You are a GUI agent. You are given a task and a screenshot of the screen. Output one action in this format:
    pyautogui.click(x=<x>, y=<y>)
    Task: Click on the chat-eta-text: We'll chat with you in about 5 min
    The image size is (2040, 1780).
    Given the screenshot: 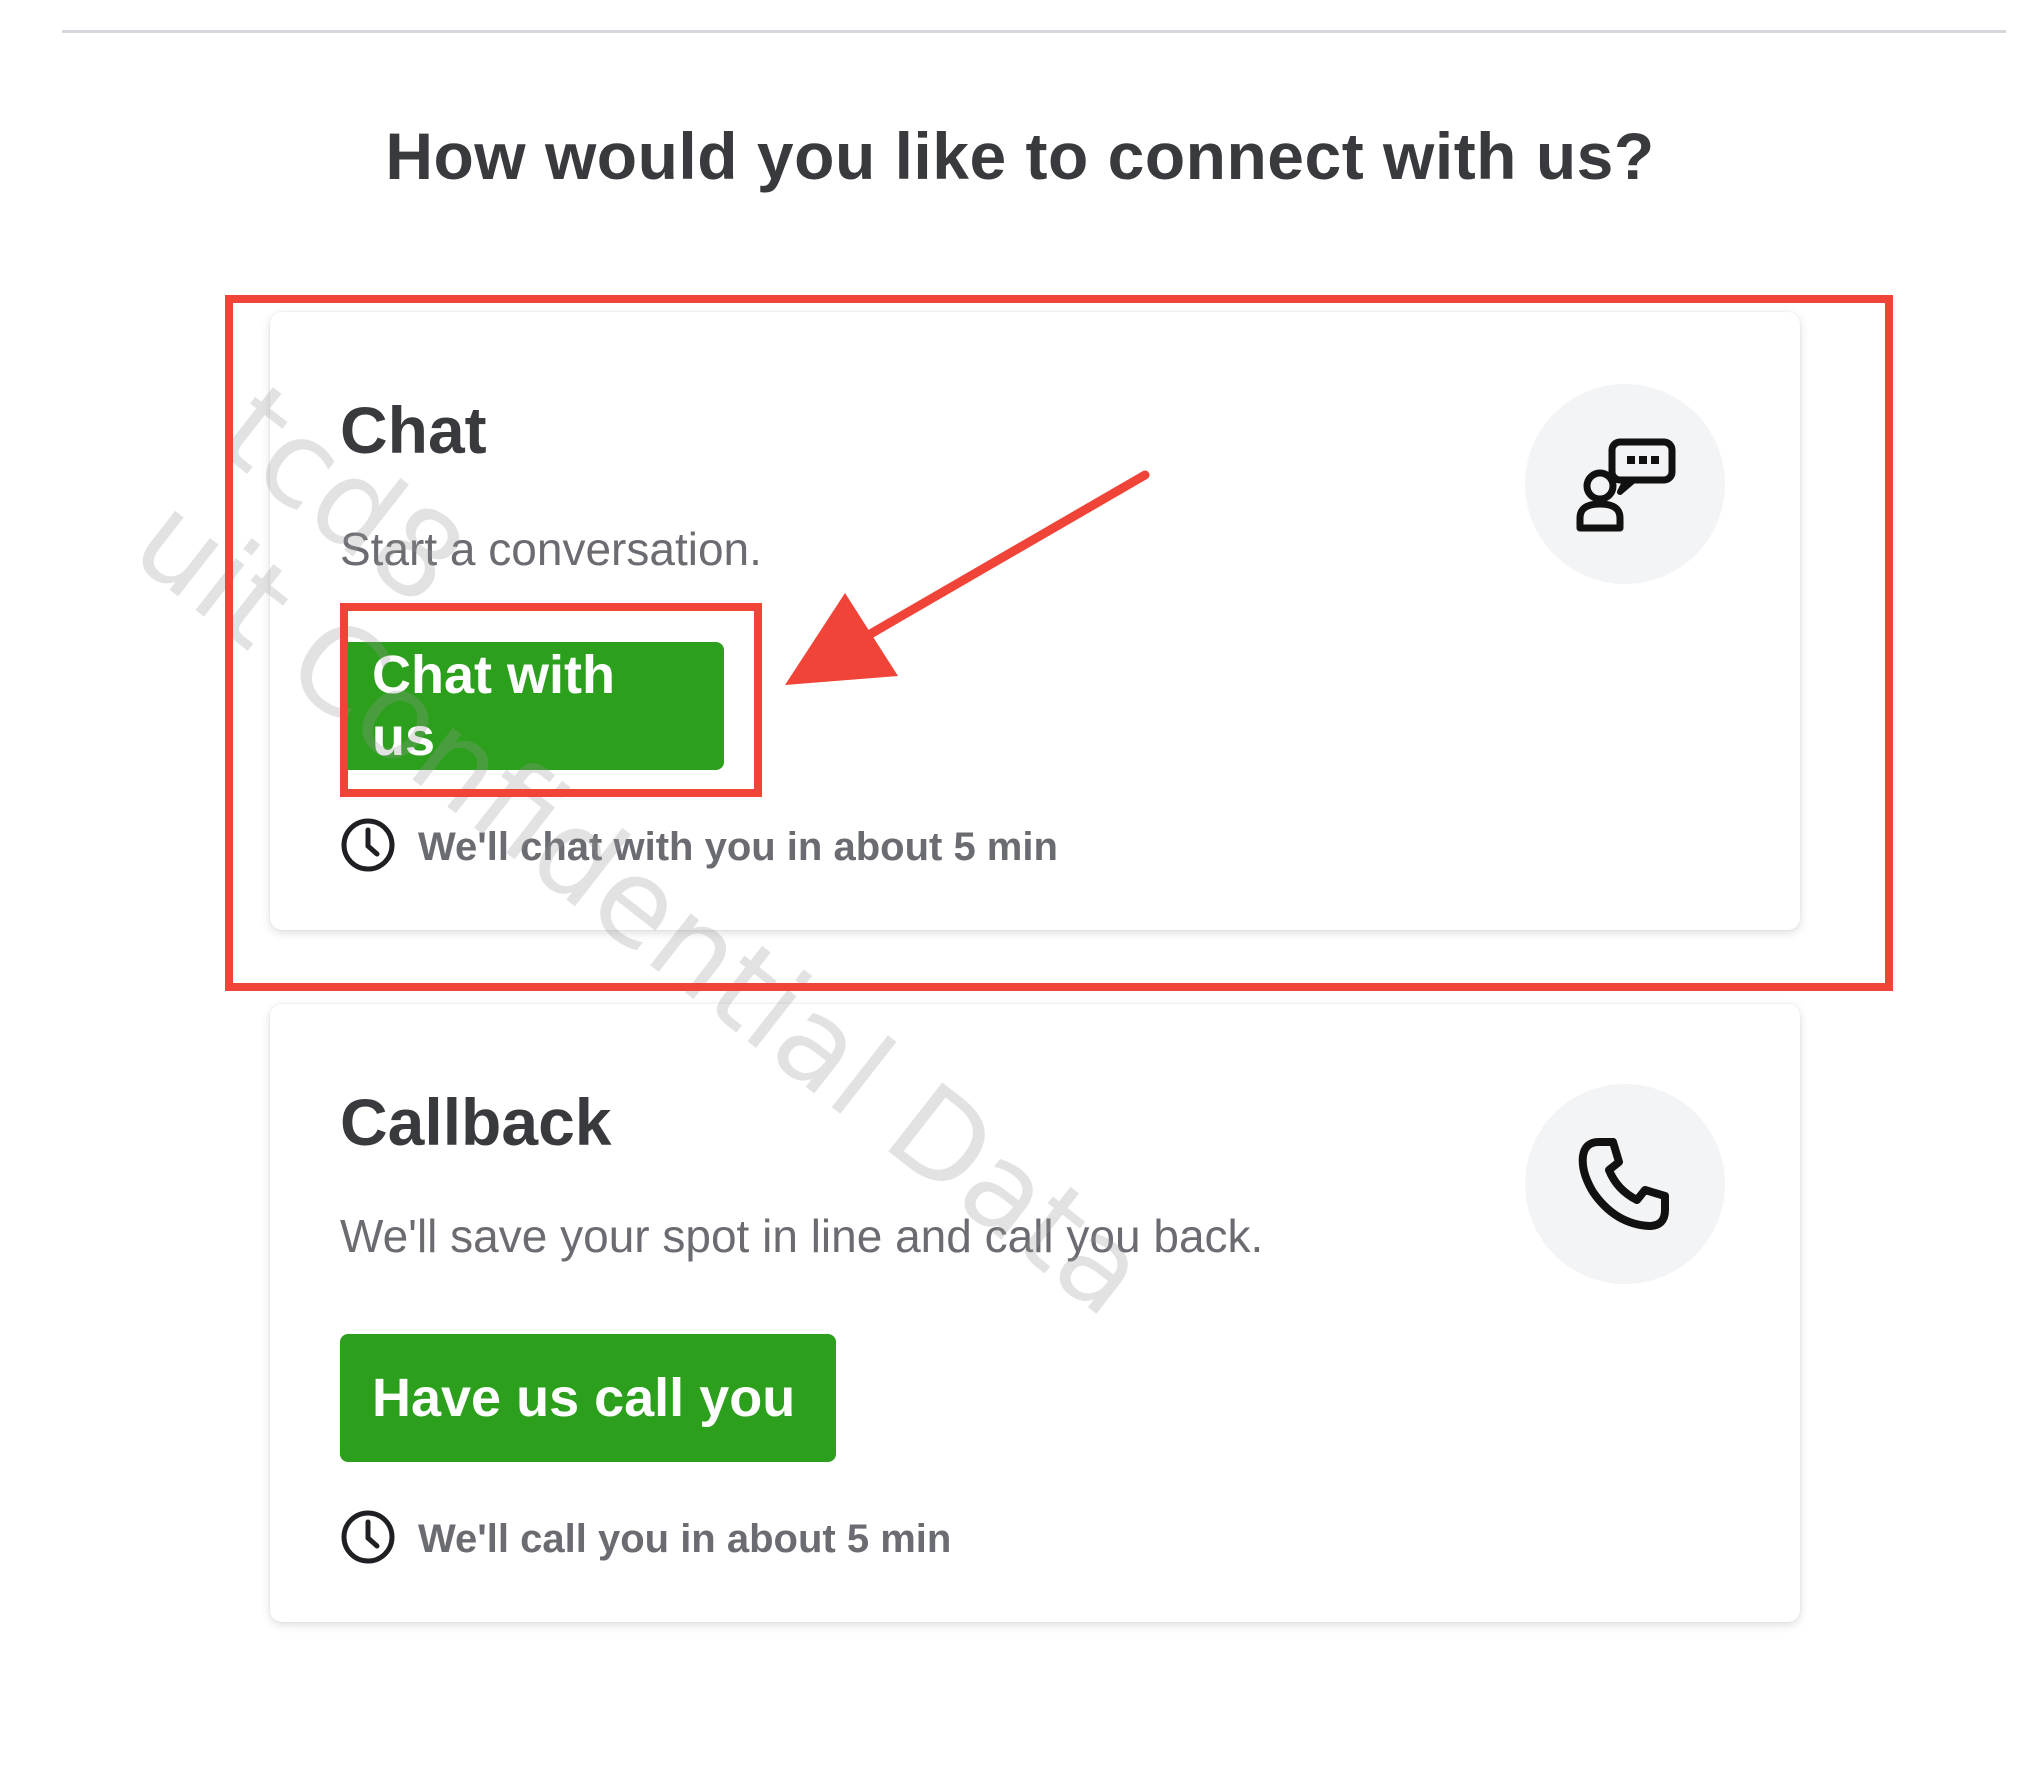 What is the action you would take?
    pyautogui.click(x=738, y=846)
    